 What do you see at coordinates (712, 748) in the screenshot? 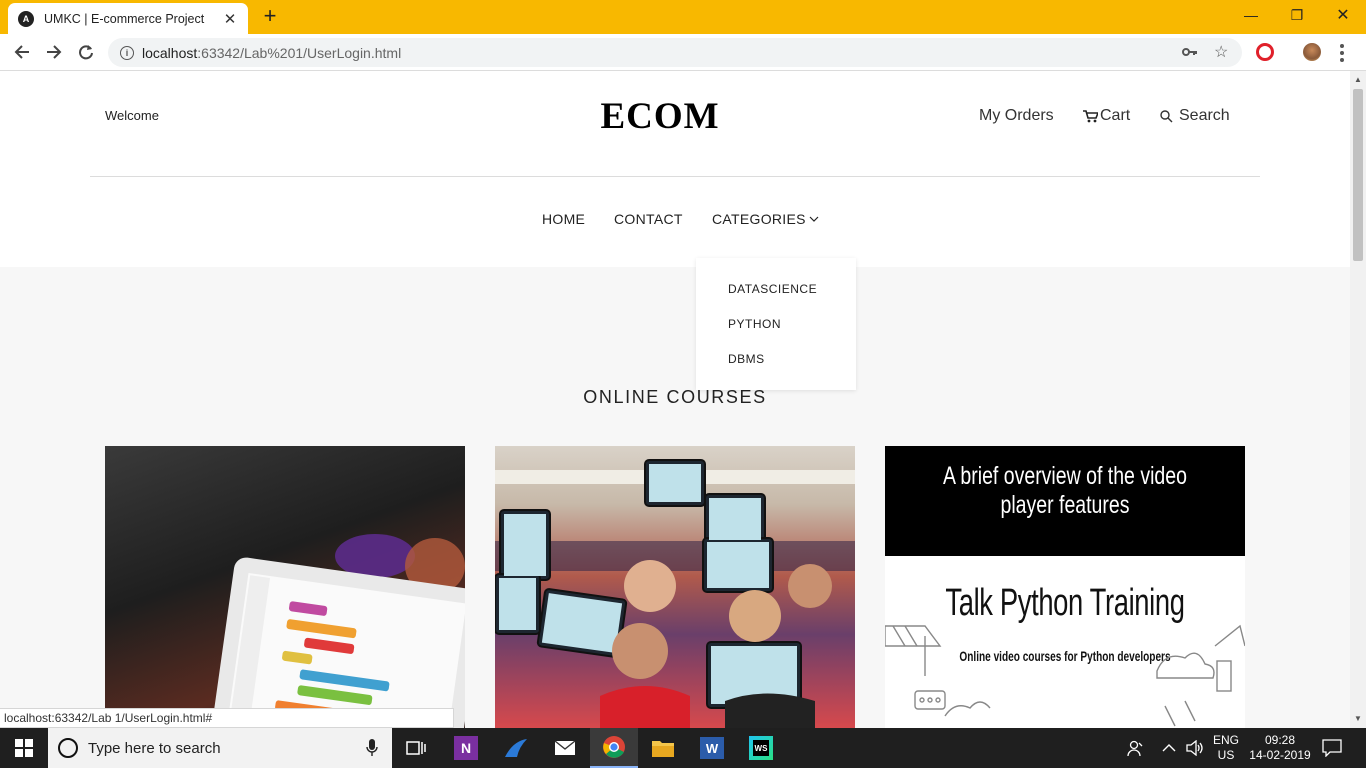
I see `word-icon: W` at bounding box center [712, 748].